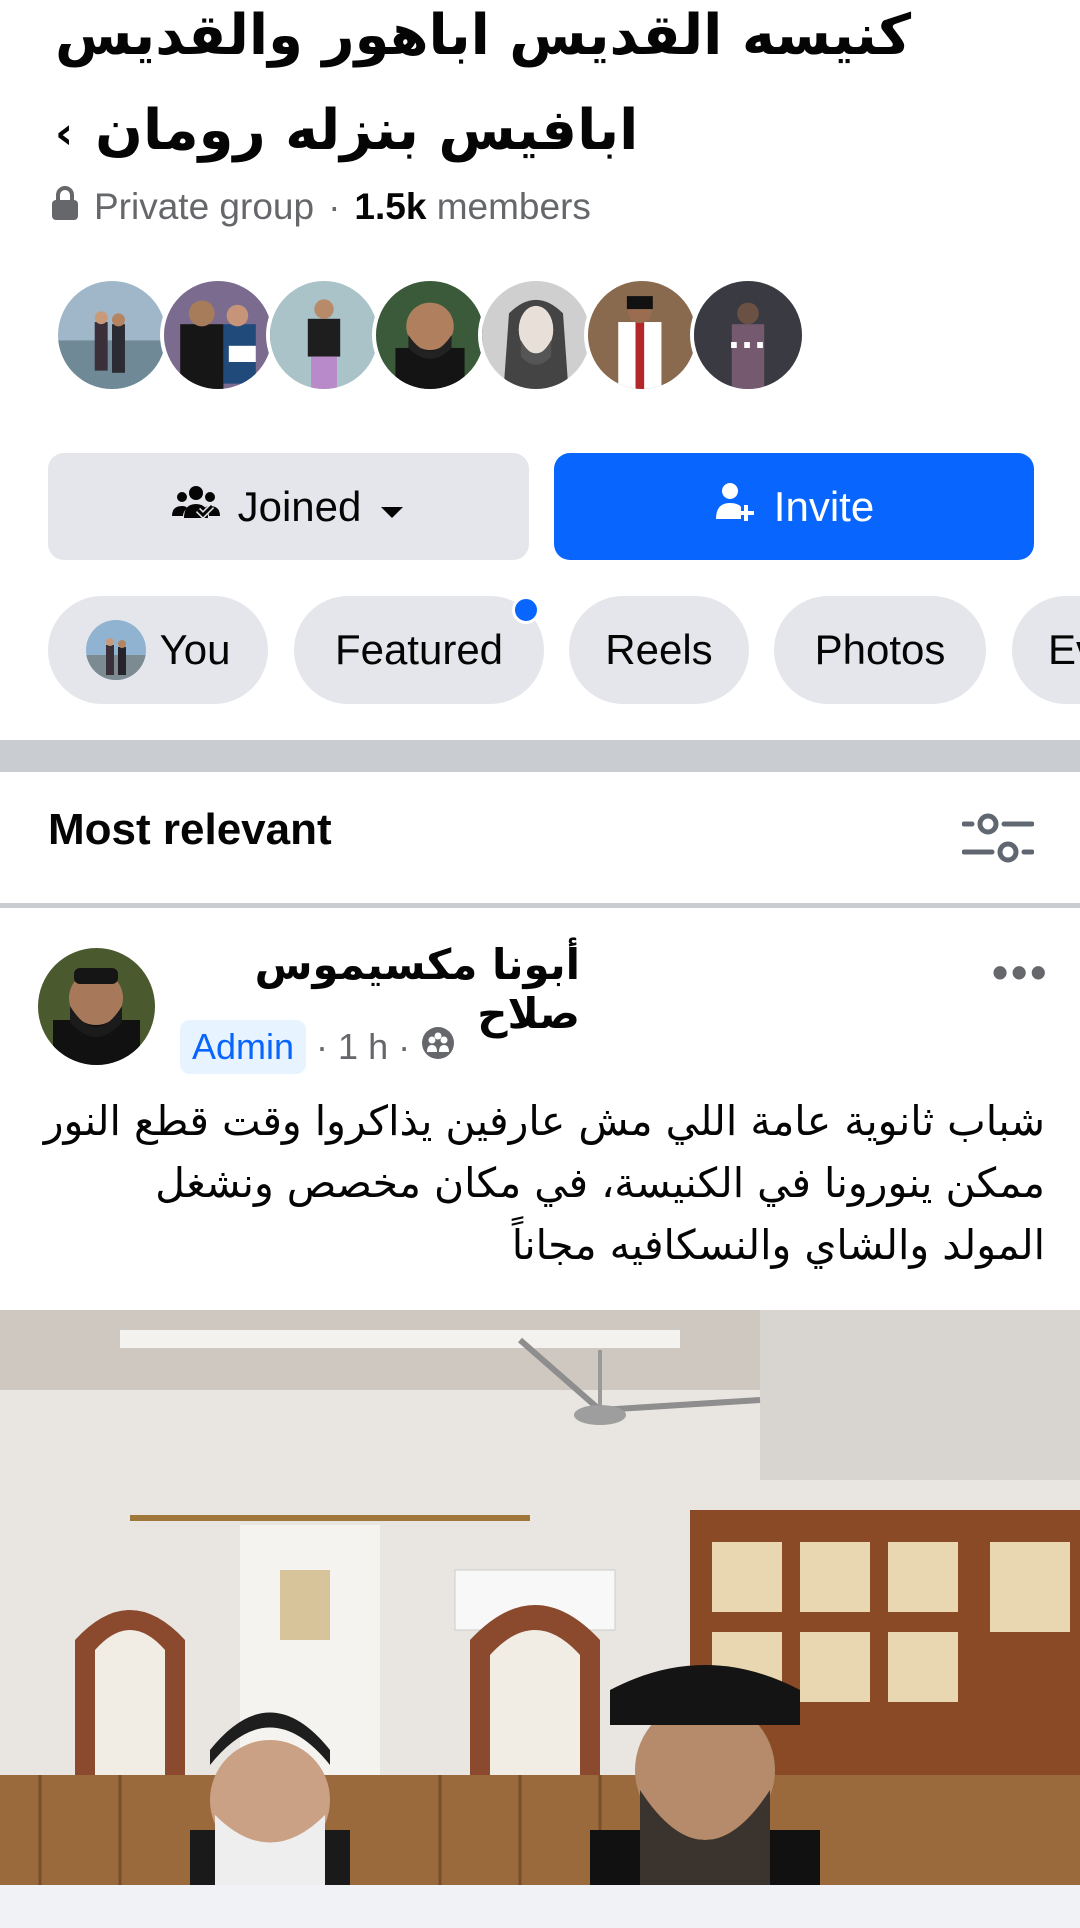 This screenshot has width=1080, height=1928. Describe the element at coordinates (367, 130) in the screenshot. I see `group-title-line2: ابافيس بنزله رومان` at that location.